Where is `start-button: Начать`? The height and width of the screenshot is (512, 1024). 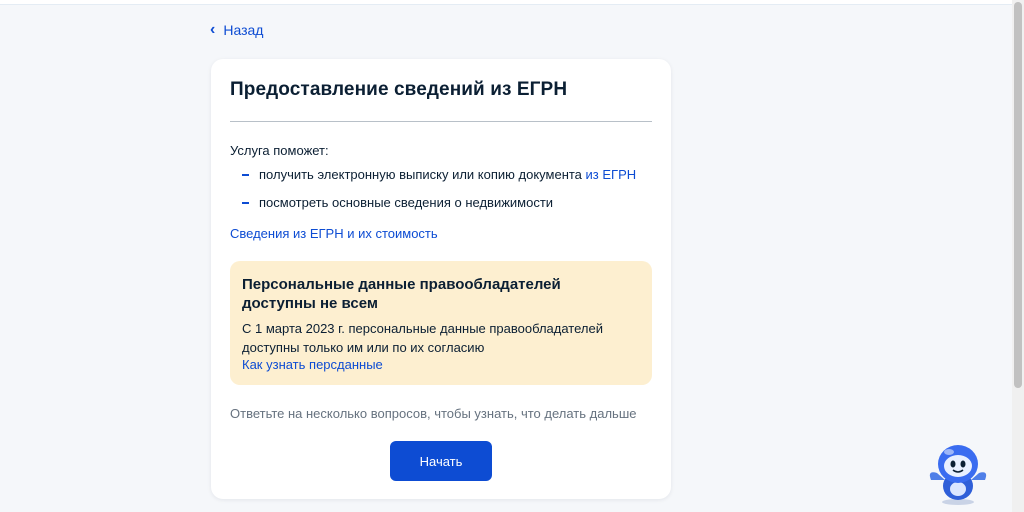
start-button: Начать is located at coordinates (441, 461).